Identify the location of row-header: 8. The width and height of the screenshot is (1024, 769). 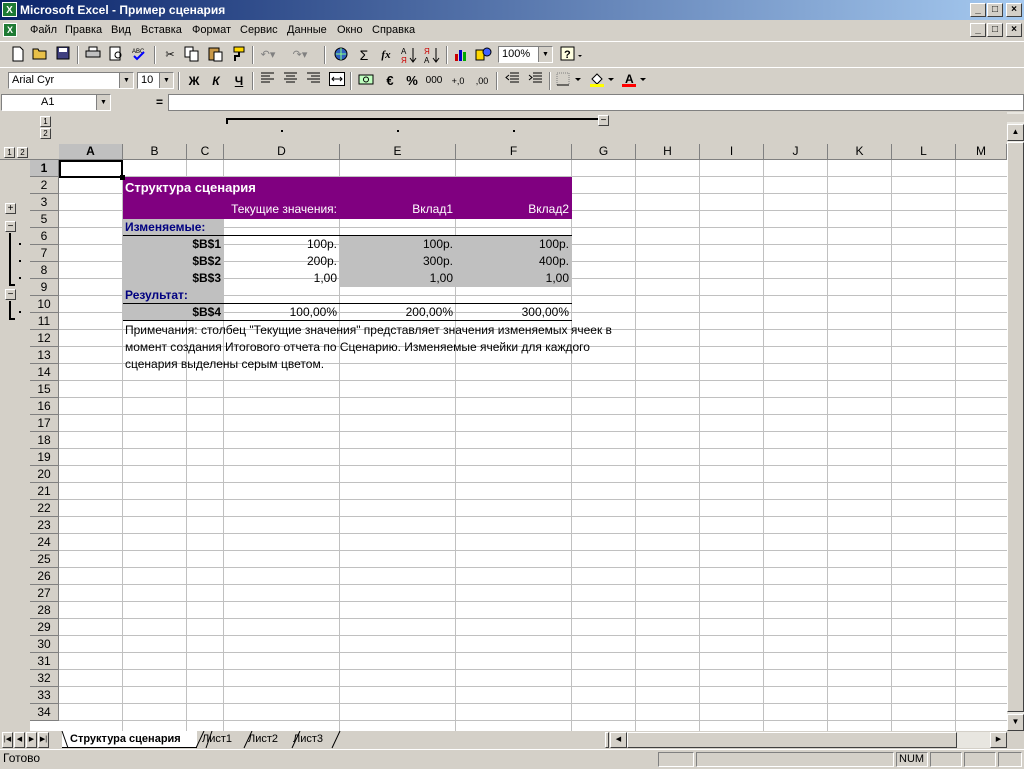
(44, 270).